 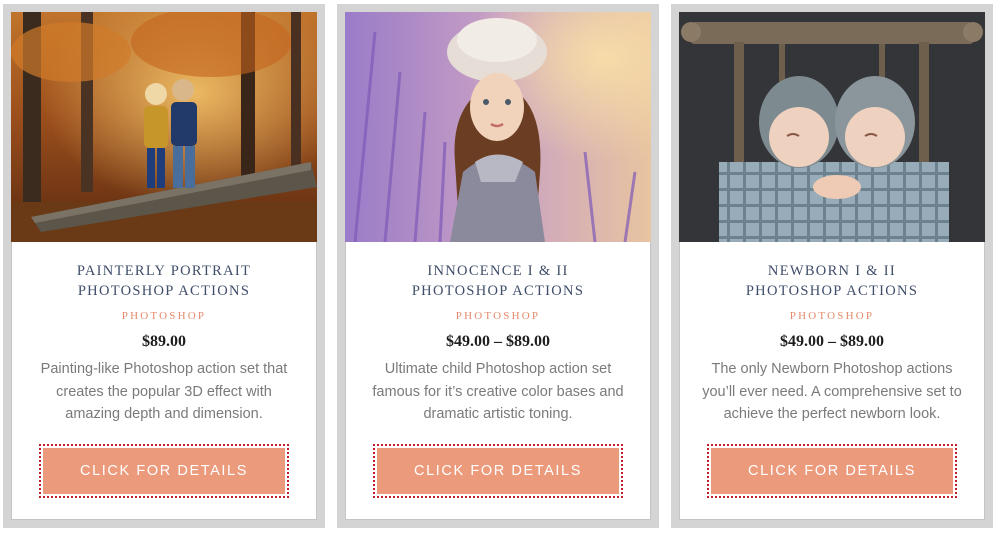 What do you see at coordinates (164, 127) in the screenshot?
I see `product-photo-autumn-children` at bounding box center [164, 127].